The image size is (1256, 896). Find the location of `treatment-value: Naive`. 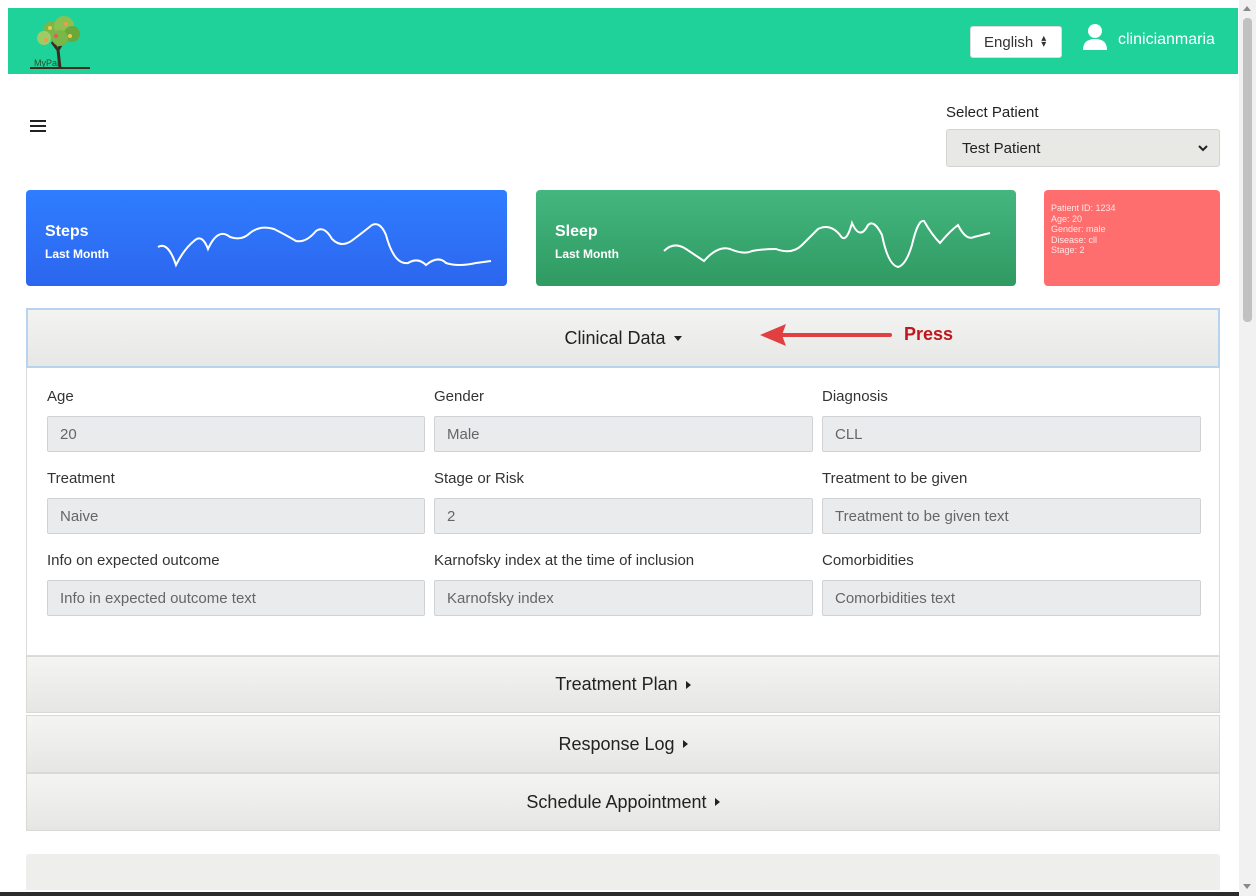

treatment-value: Naive is located at coordinates (79, 516).